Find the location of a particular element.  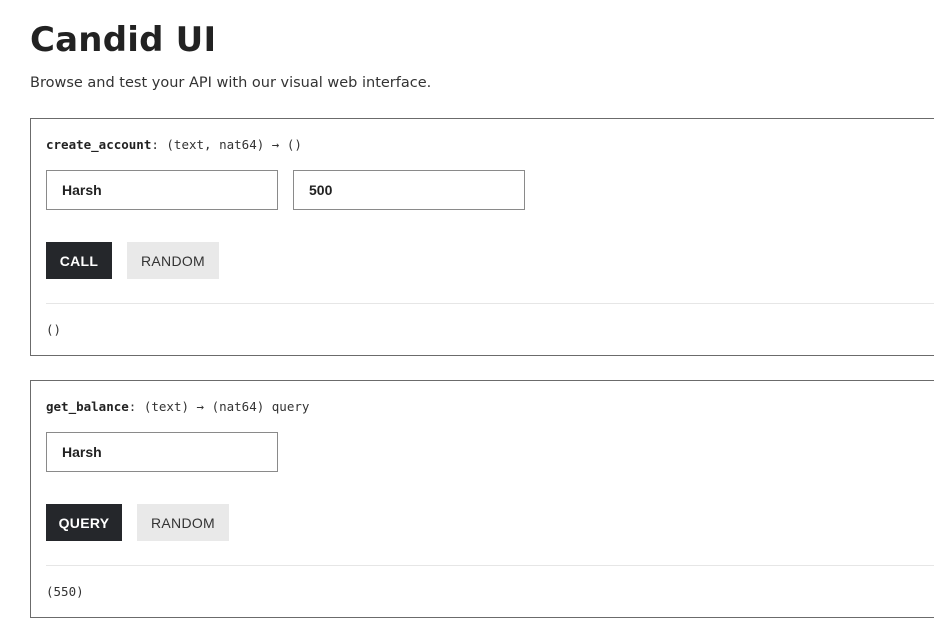

call-button: CALL is located at coordinates (79, 260).